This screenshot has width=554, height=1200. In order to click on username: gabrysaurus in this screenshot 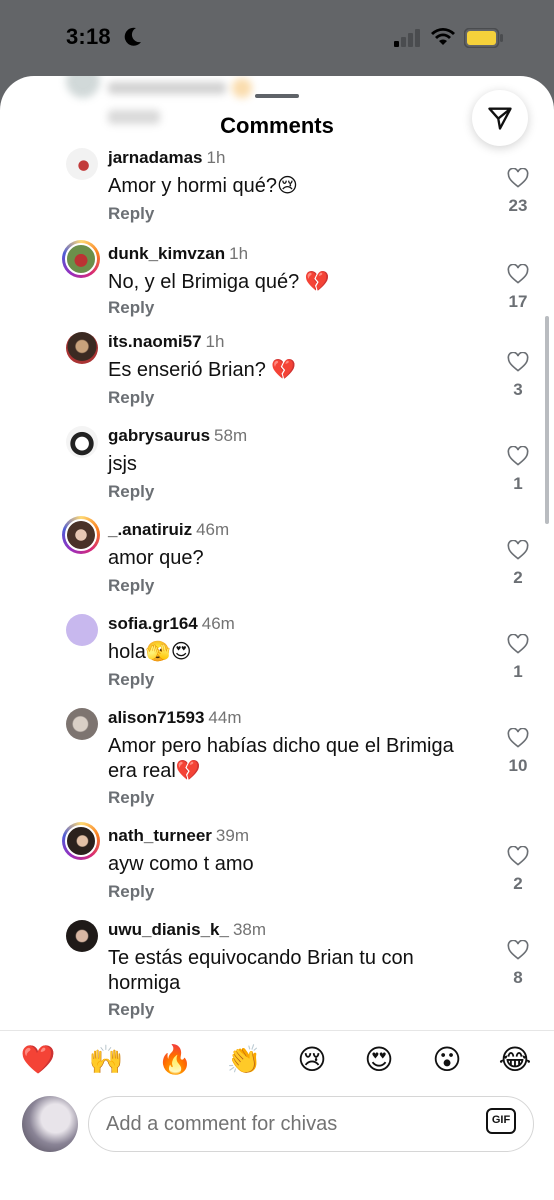, I will do `click(159, 435)`.